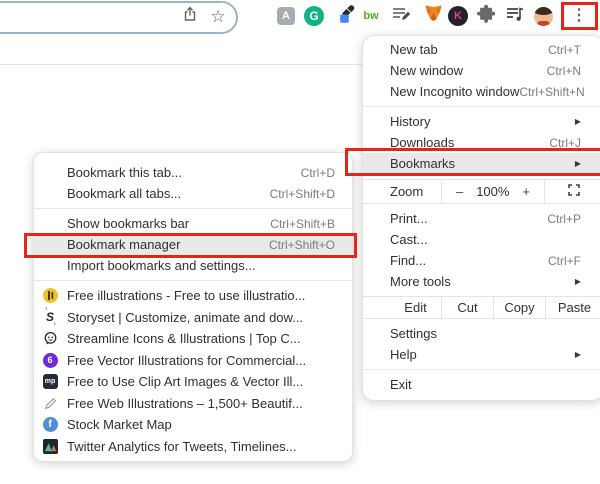  I want to click on annotation-box-bookmarks, so click(472, 162).